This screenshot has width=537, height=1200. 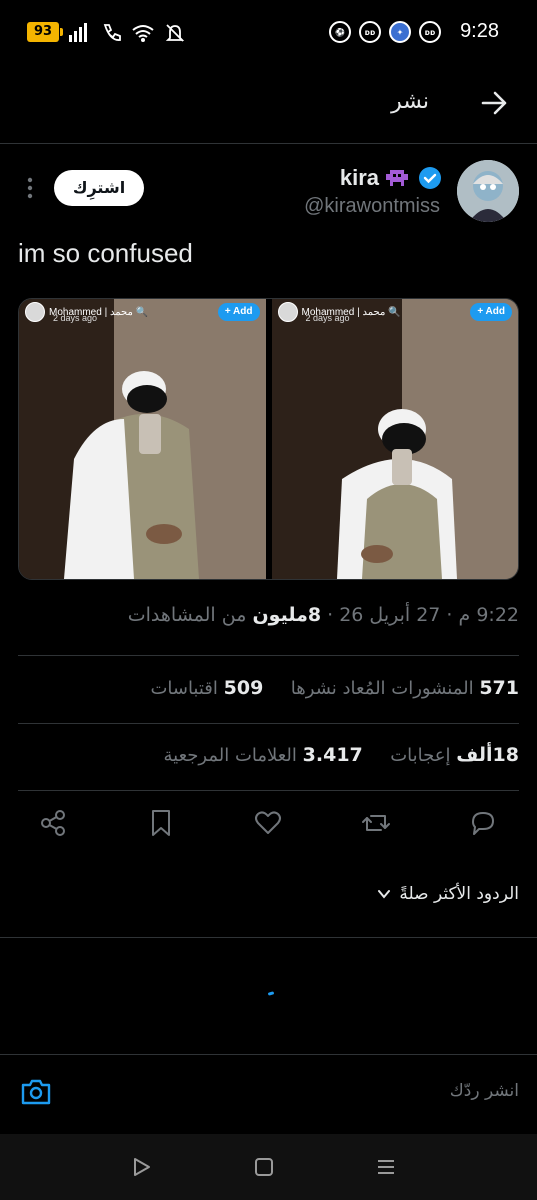 I want to click on views-count: 8مليون, so click(x=287, y=615).